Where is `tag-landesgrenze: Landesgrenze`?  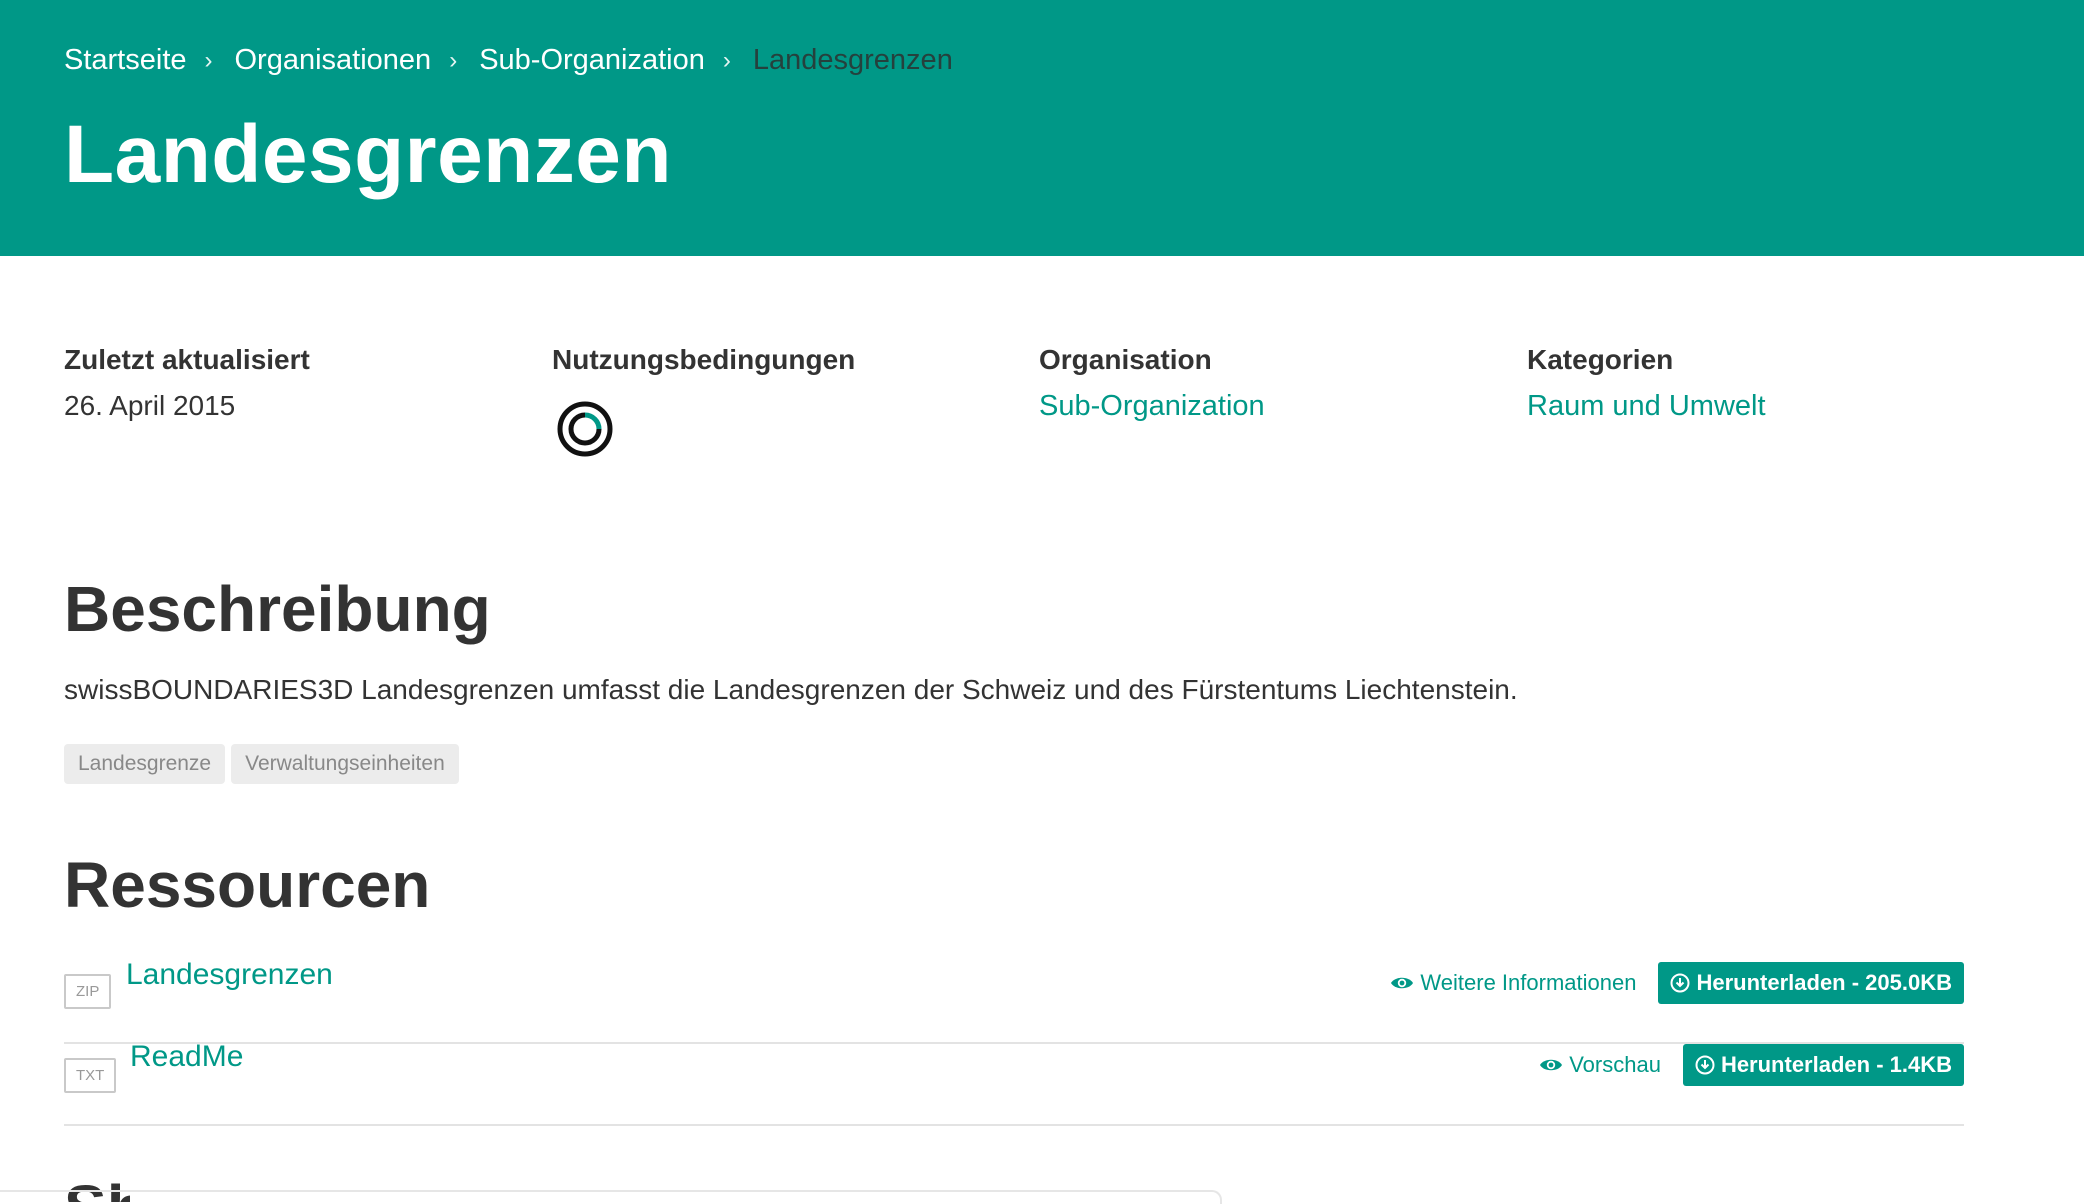 tag-landesgrenze: Landesgrenze is located at coordinates (145, 764).